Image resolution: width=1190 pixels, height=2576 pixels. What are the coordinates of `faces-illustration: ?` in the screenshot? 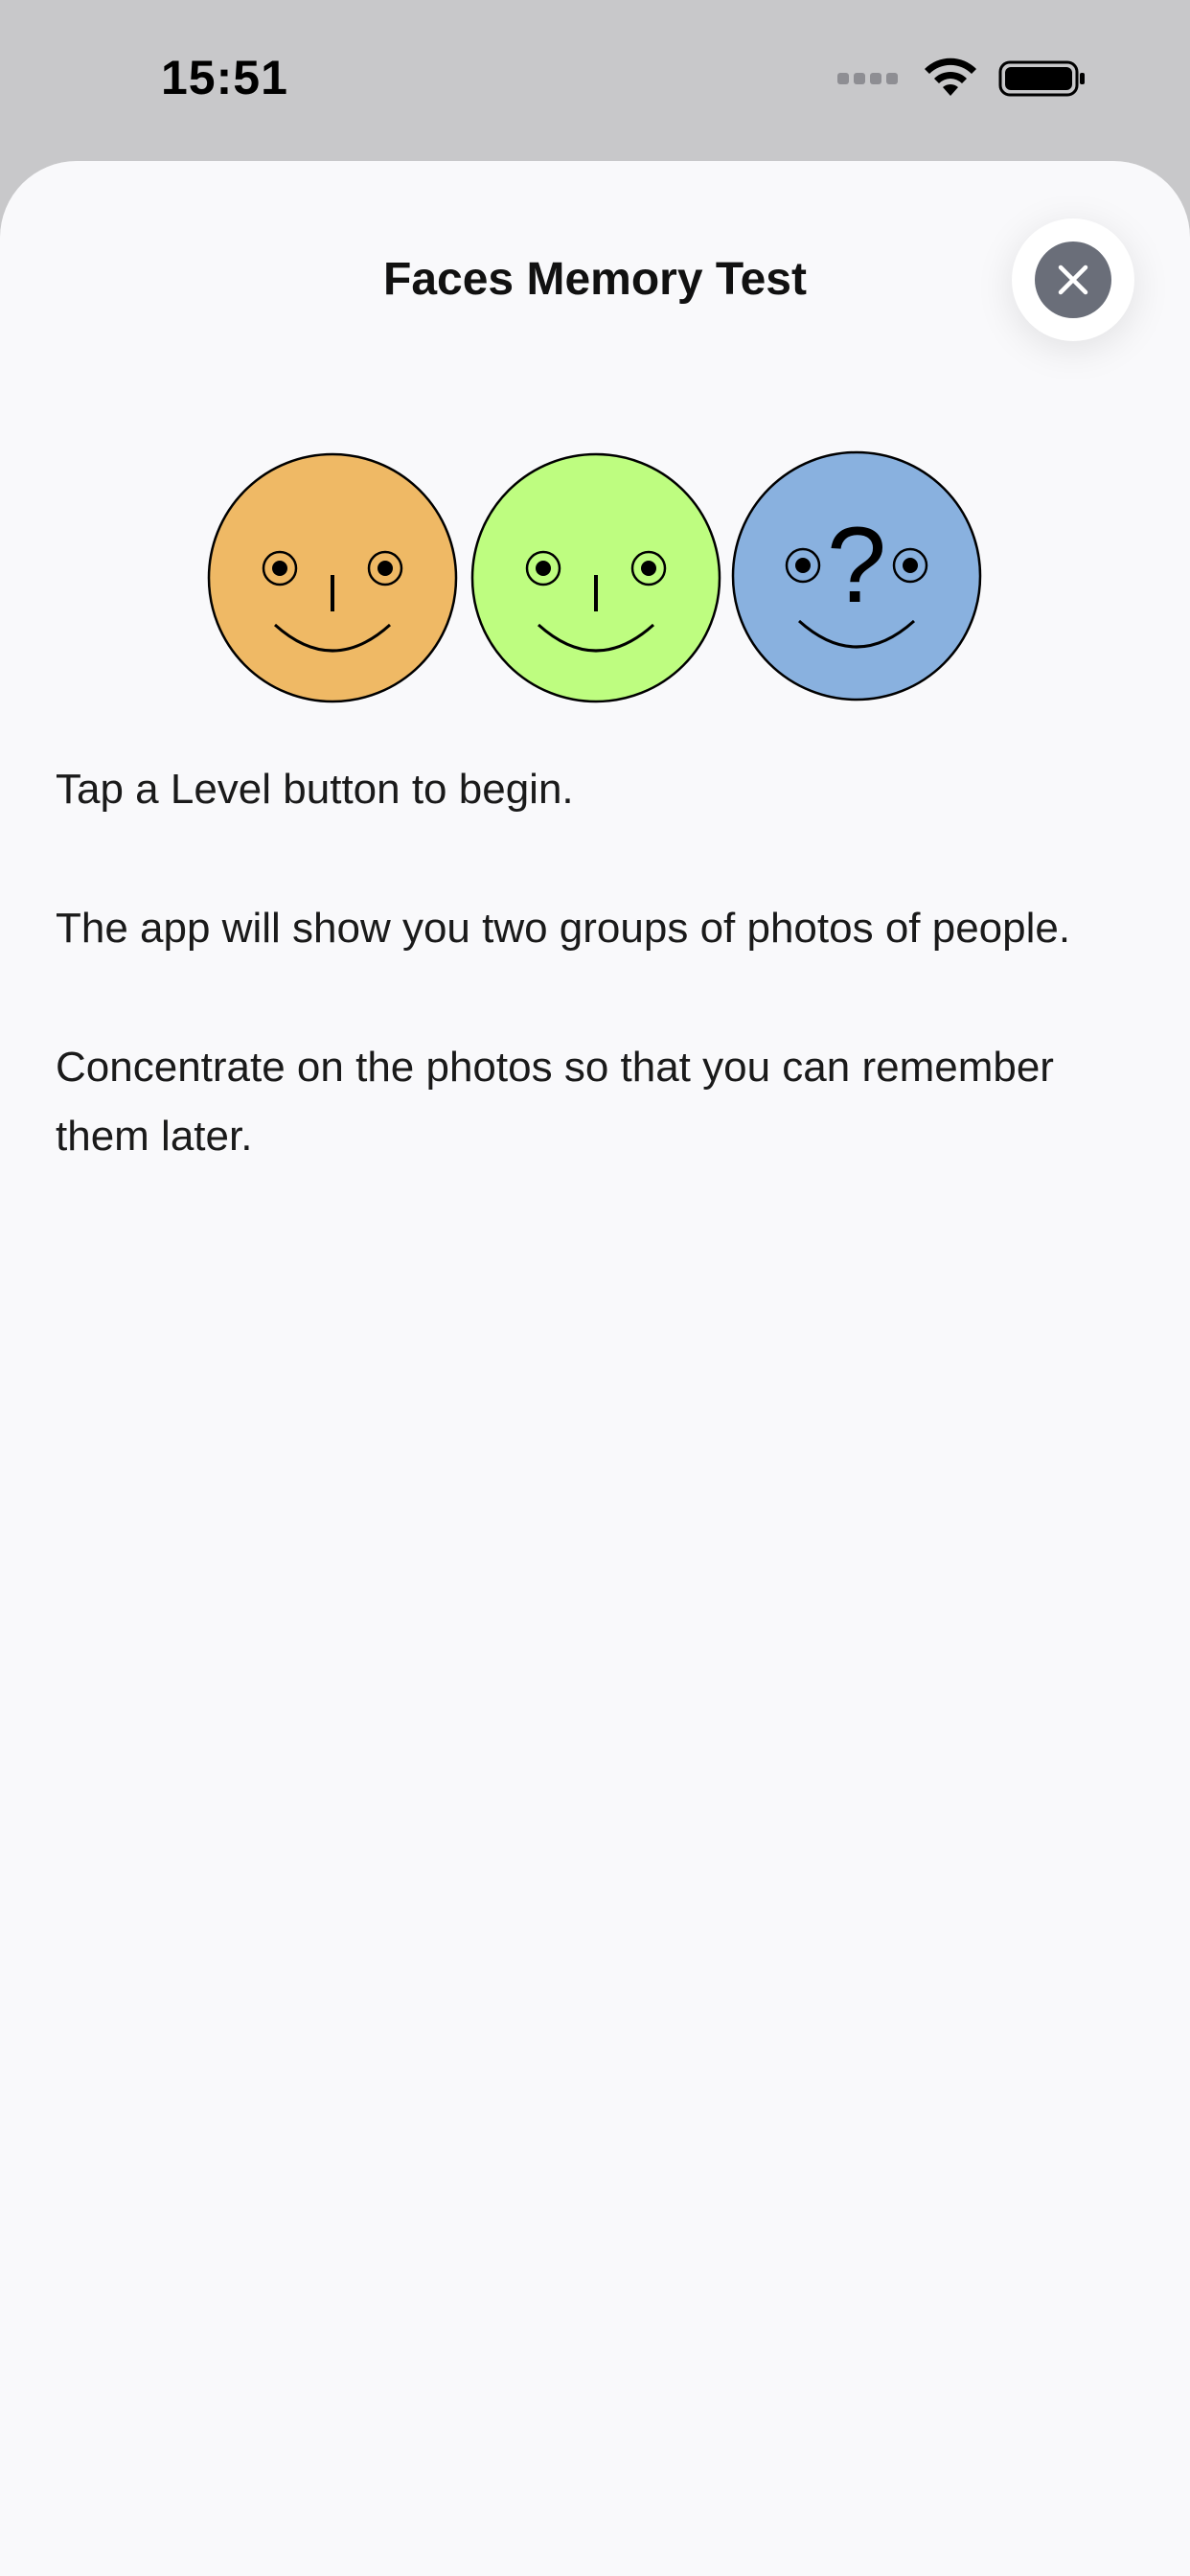 It's located at (594, 576).